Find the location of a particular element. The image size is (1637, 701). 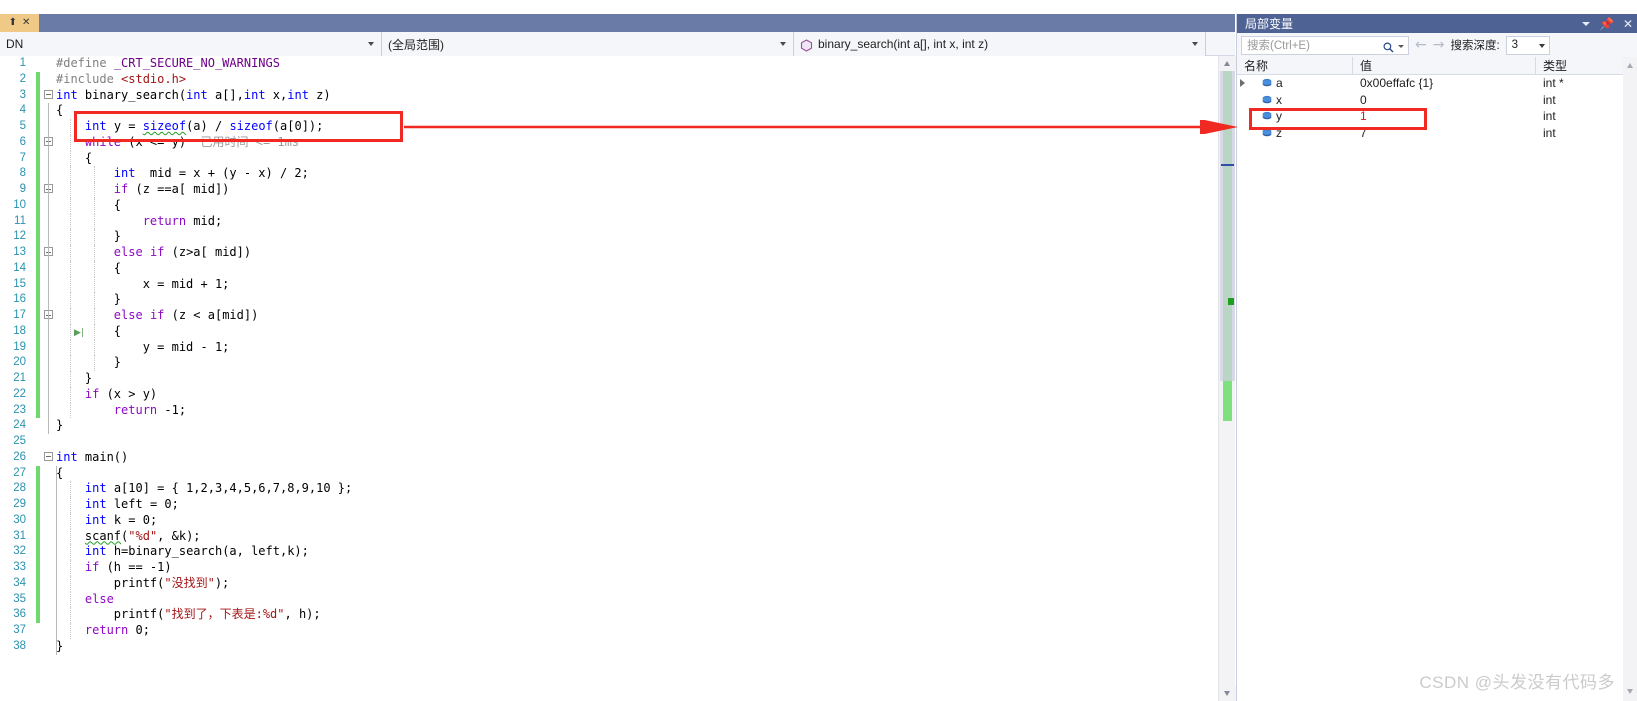

locals-grid-header: 名称 值 类型 is located at coordinates (1437, 66).